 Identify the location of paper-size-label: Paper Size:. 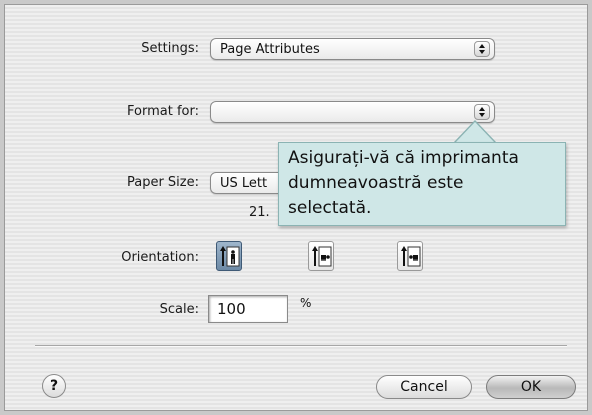
(162, 182).